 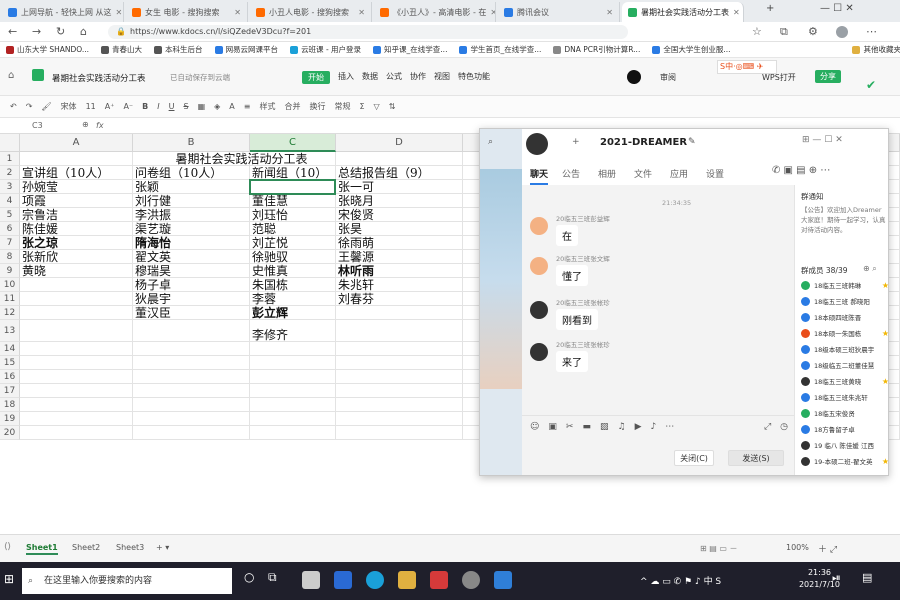 I want to click on row-header: 15, so click(x=10, y=363).